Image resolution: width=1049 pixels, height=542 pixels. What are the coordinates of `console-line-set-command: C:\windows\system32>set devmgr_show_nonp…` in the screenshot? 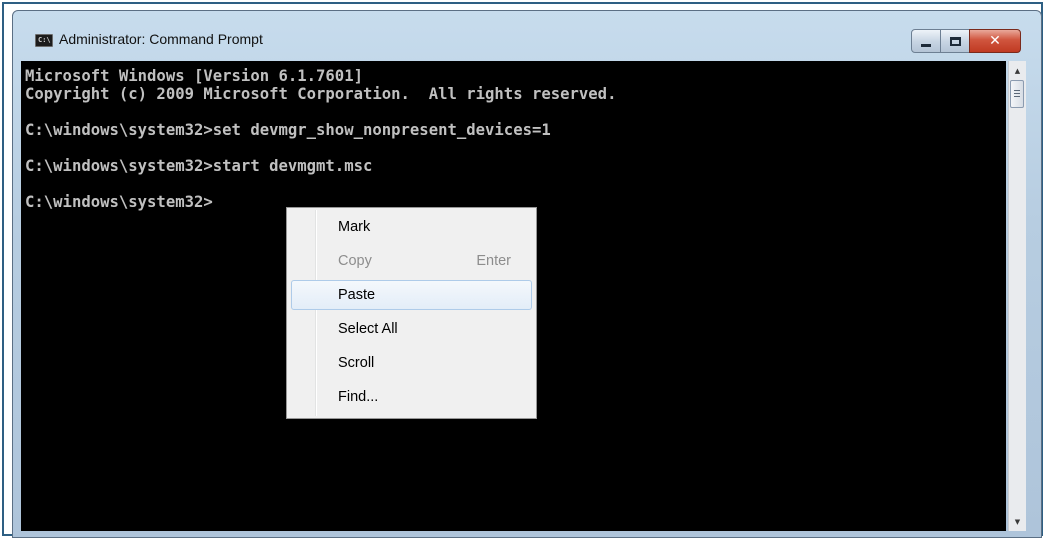 It's located at (288, 130).